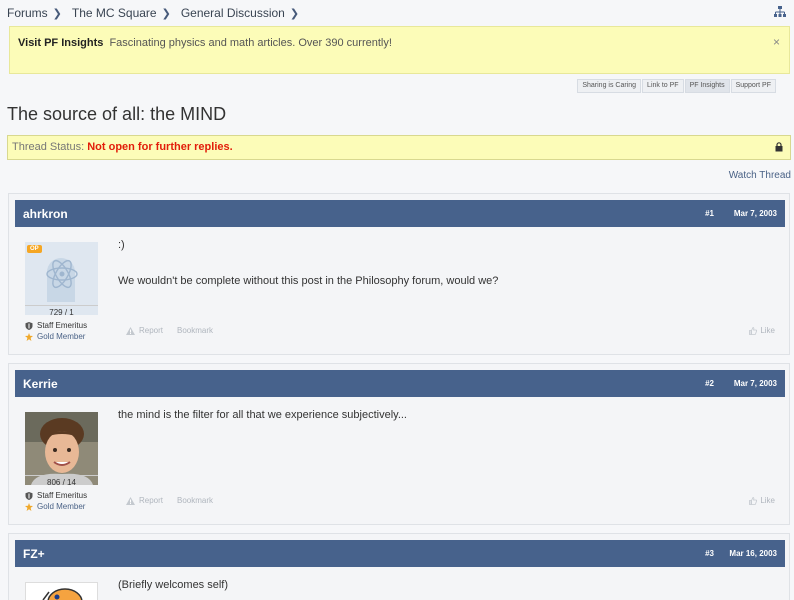 The height and width of the screenshot is (600, 794). What do you see at coordinates (27, 13) in the screenshot?
I see `breadcrumb-label: Forums` at bounding box center [27, 13].